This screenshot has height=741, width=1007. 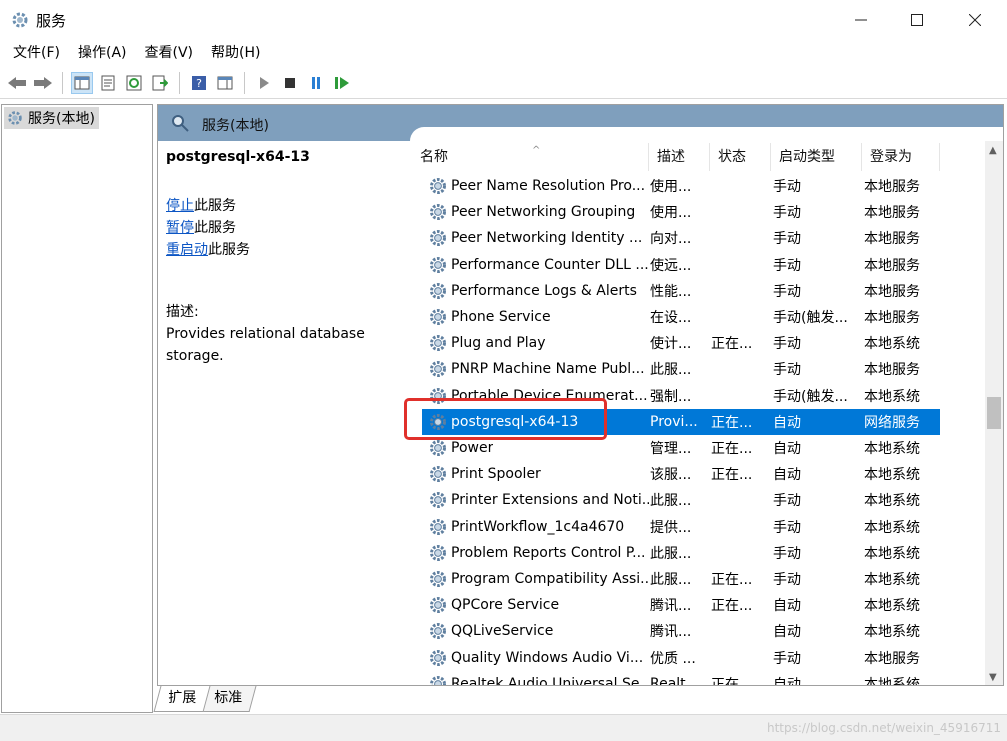 I want to click on console-tree-icon, so click(x=82, y=82).